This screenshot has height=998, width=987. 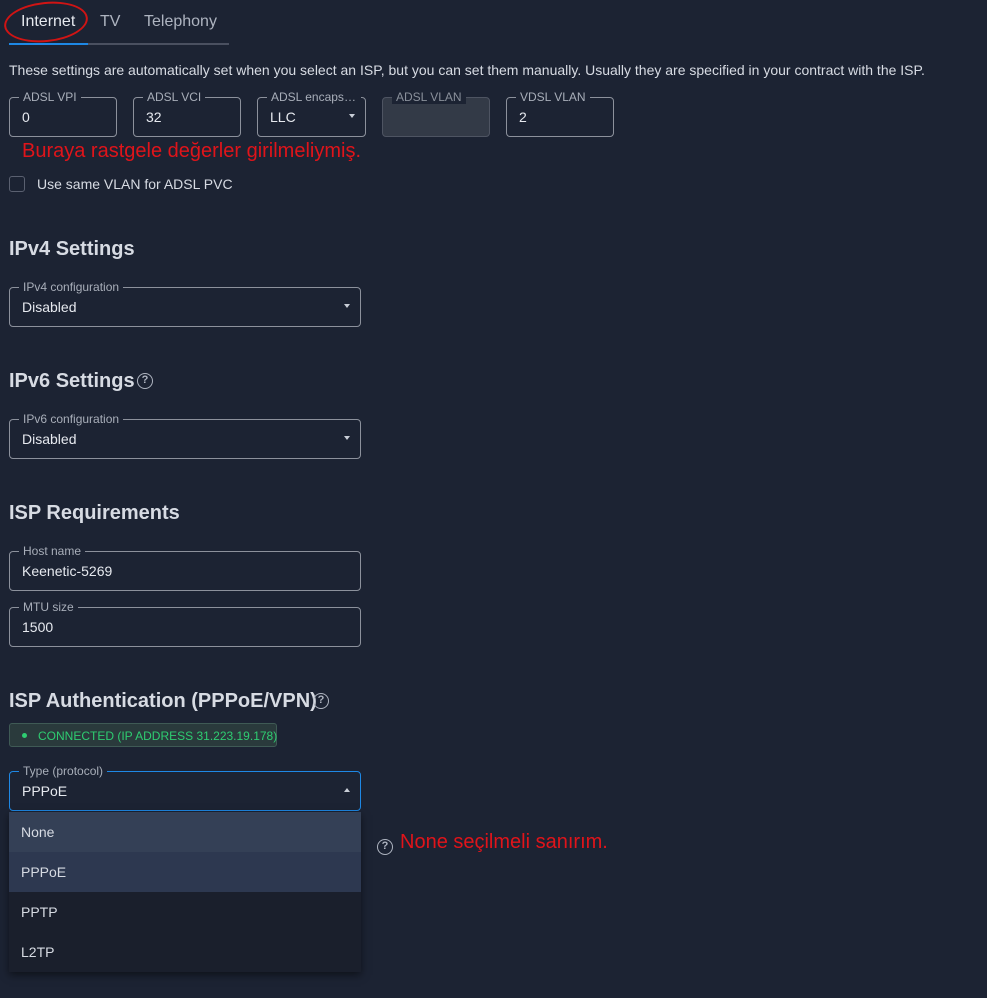 I want to click on option-pppoe: PPPoE, so click(x=185, y=872).